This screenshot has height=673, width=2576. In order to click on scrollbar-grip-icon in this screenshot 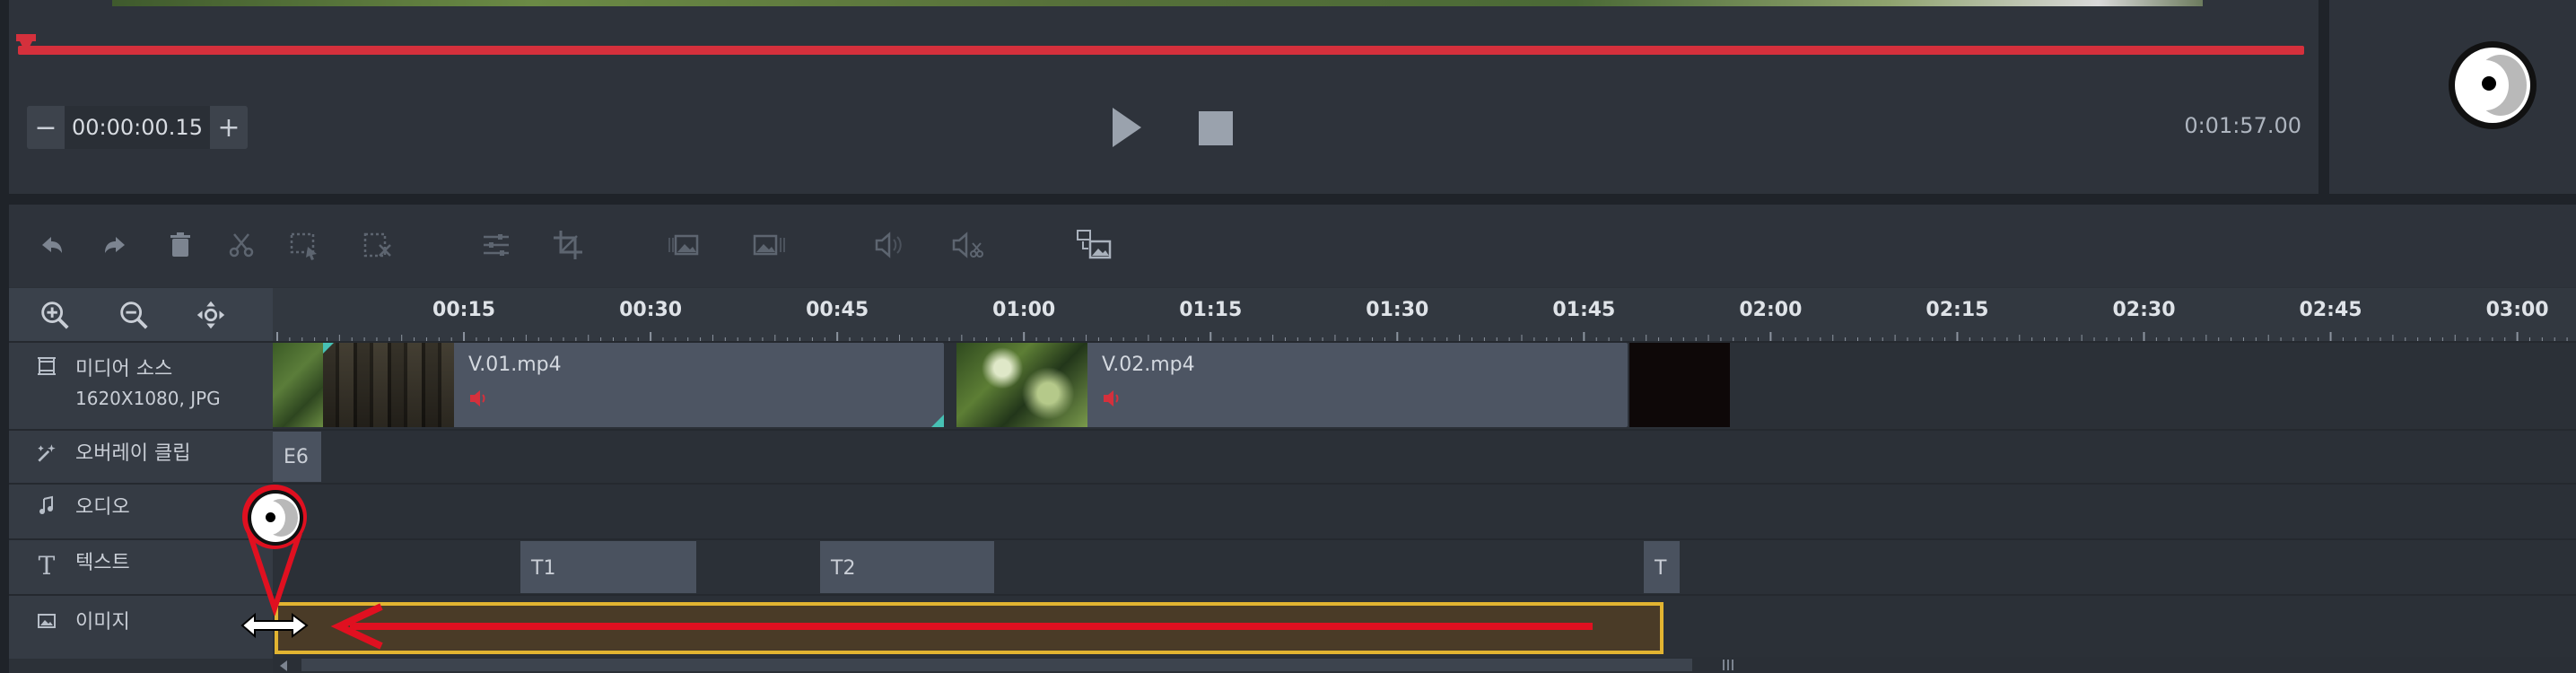, I will do `click(1729, 665)`.